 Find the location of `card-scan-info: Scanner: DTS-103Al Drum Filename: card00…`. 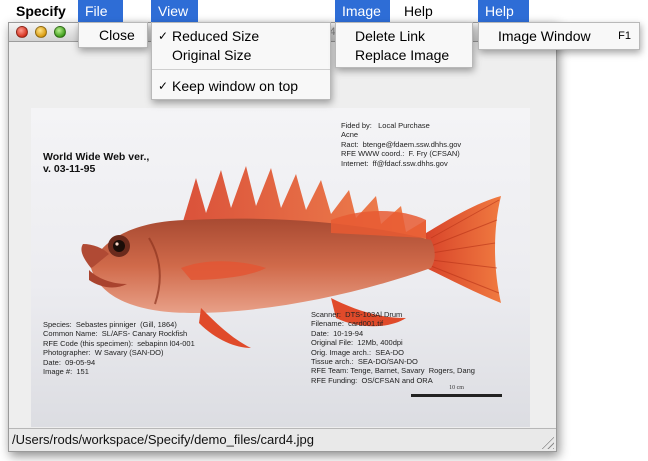

card-scan-info: Scanner: DTS-103Al Drum Filename: card00… is located at coordinates (393, 347).